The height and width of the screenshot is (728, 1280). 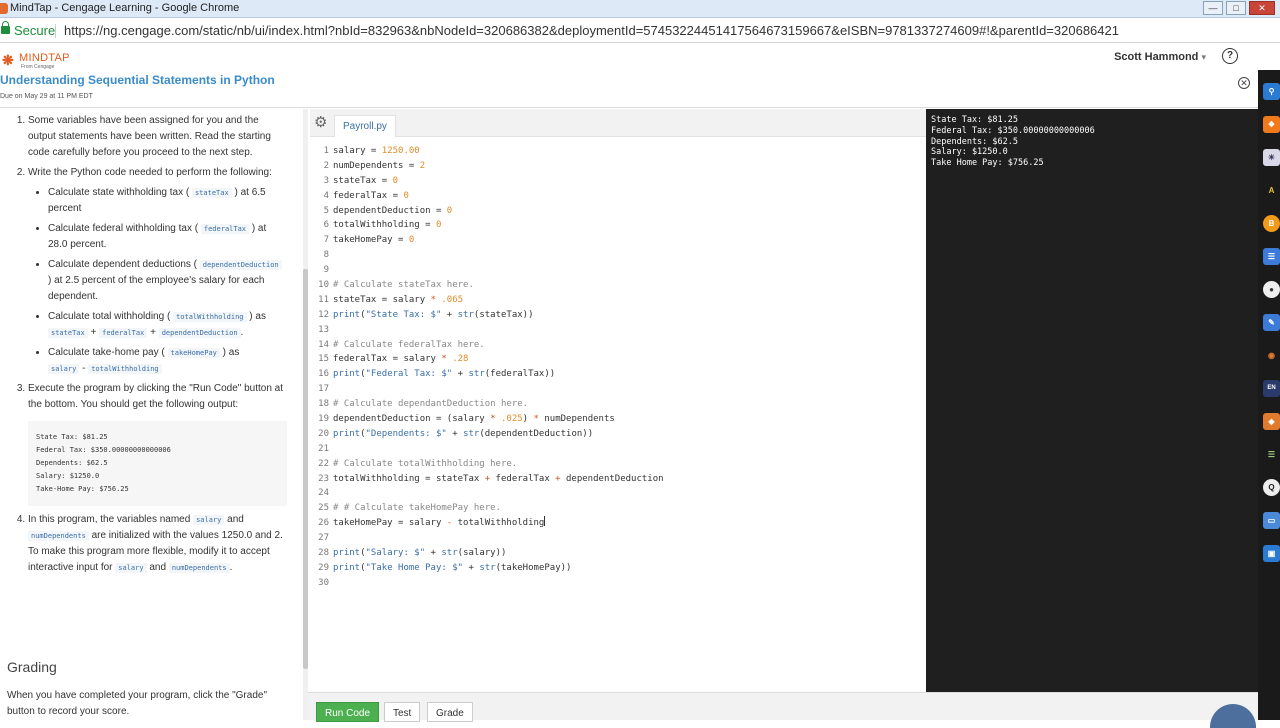 I want to click on code-text: federalTax, so click(x=523, y=478).